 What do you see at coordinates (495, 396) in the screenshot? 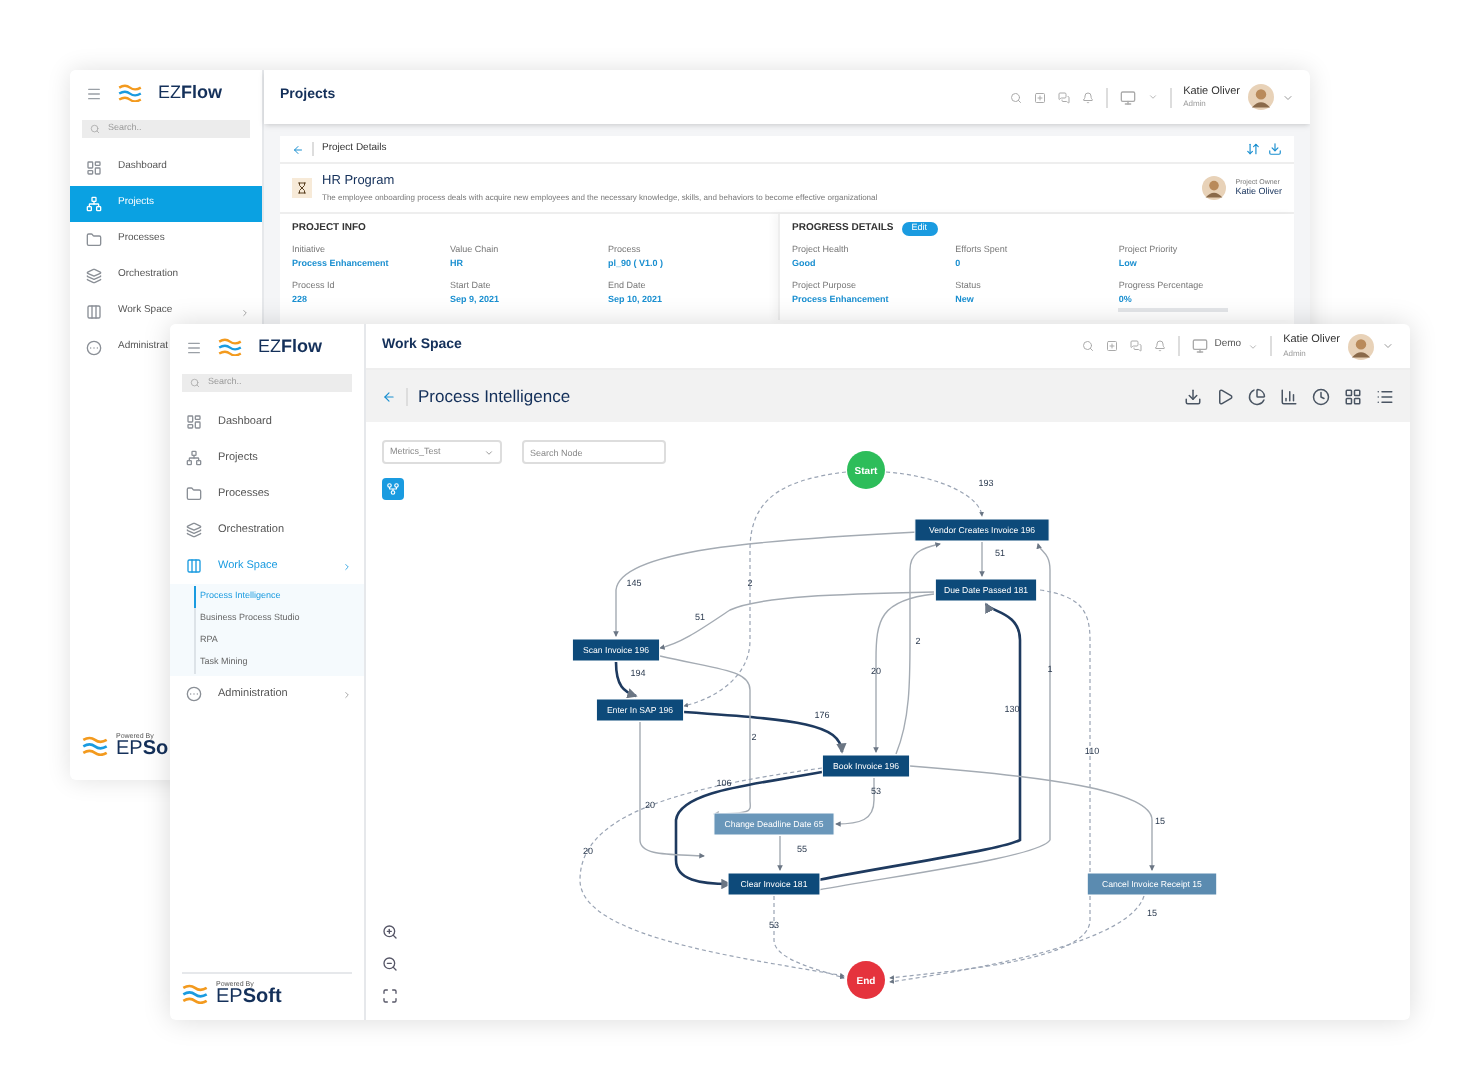
I see `view-title: Process Intelligence` at bounding box center [495, 396].